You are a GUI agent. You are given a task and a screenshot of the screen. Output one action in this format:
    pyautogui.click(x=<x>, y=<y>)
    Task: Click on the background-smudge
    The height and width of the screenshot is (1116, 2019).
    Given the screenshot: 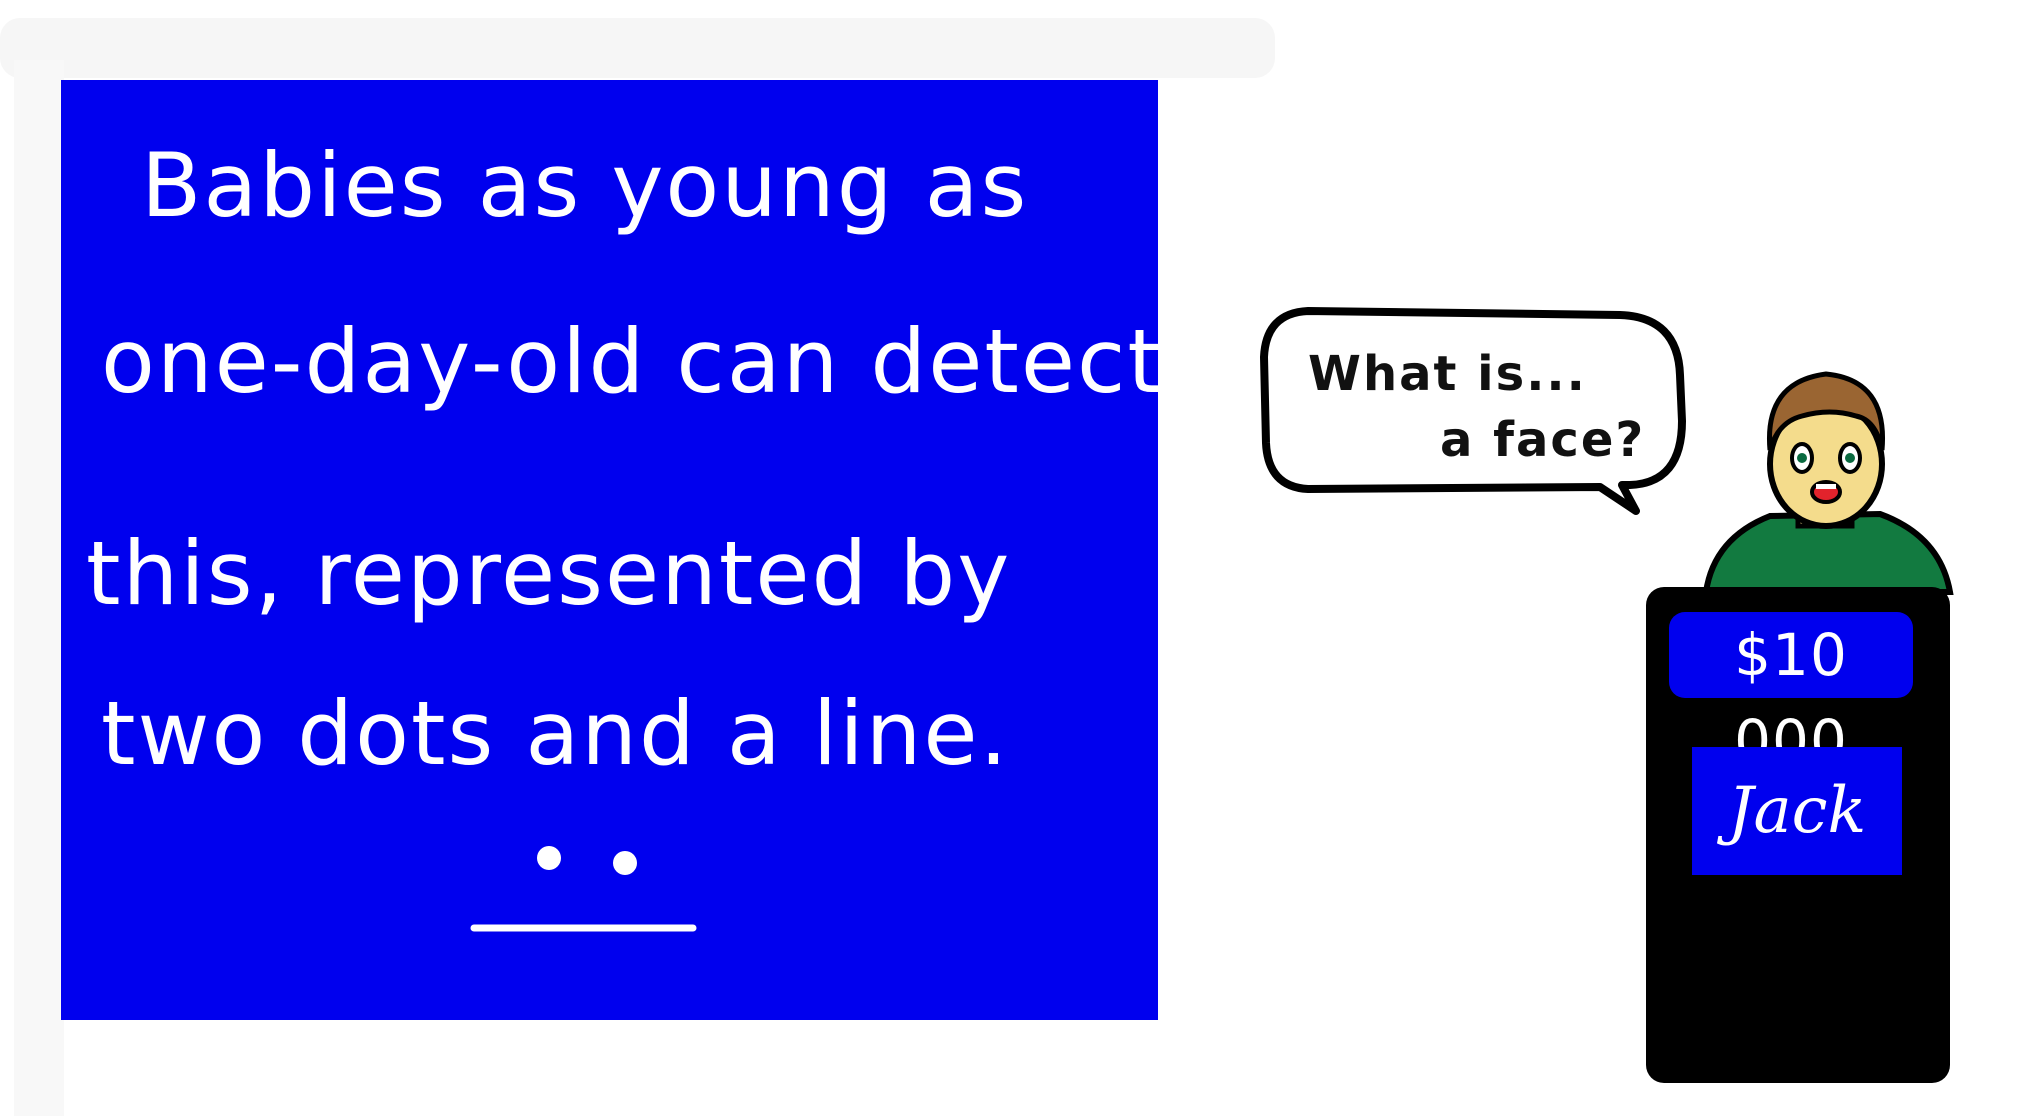 What is the action you would take?
    pyautogui.click(x=637, y=48)
    